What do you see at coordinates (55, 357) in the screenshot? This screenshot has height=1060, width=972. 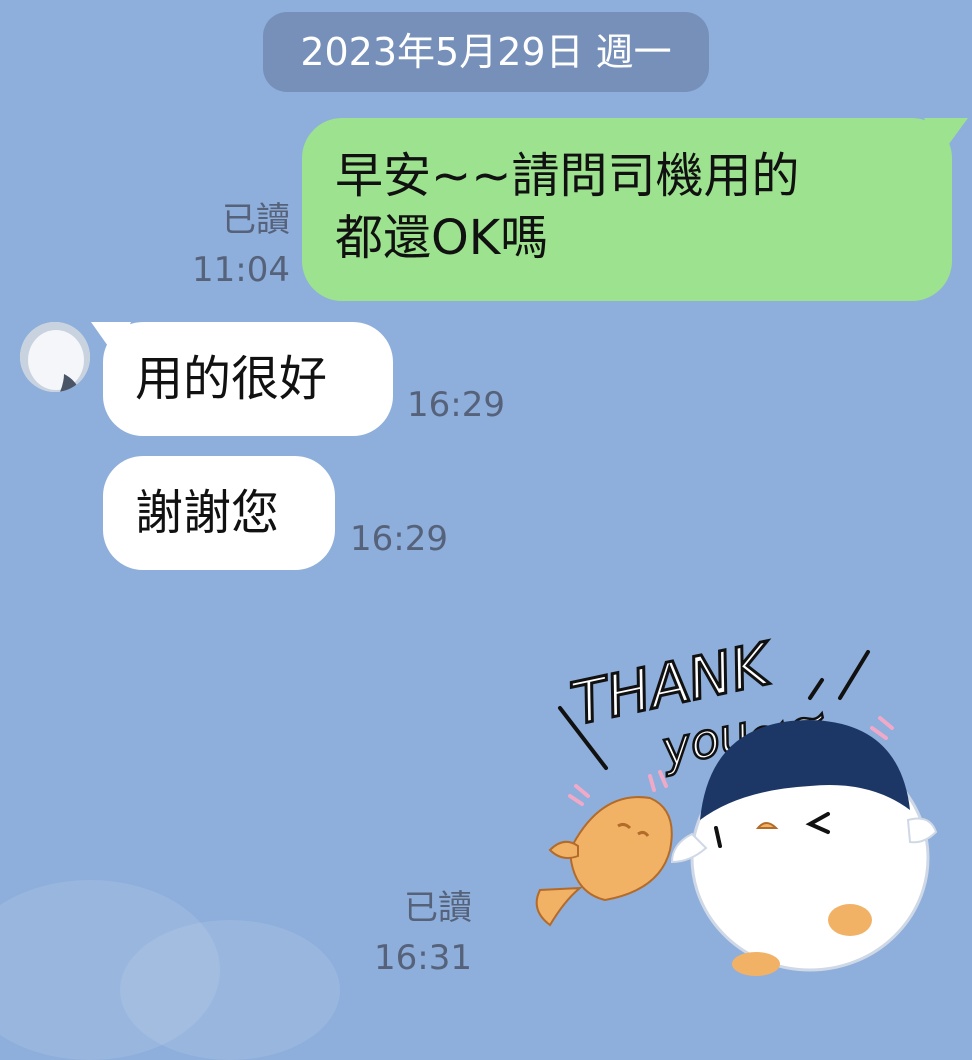 I see `contact-avatar` at bounding box center [55, 357].